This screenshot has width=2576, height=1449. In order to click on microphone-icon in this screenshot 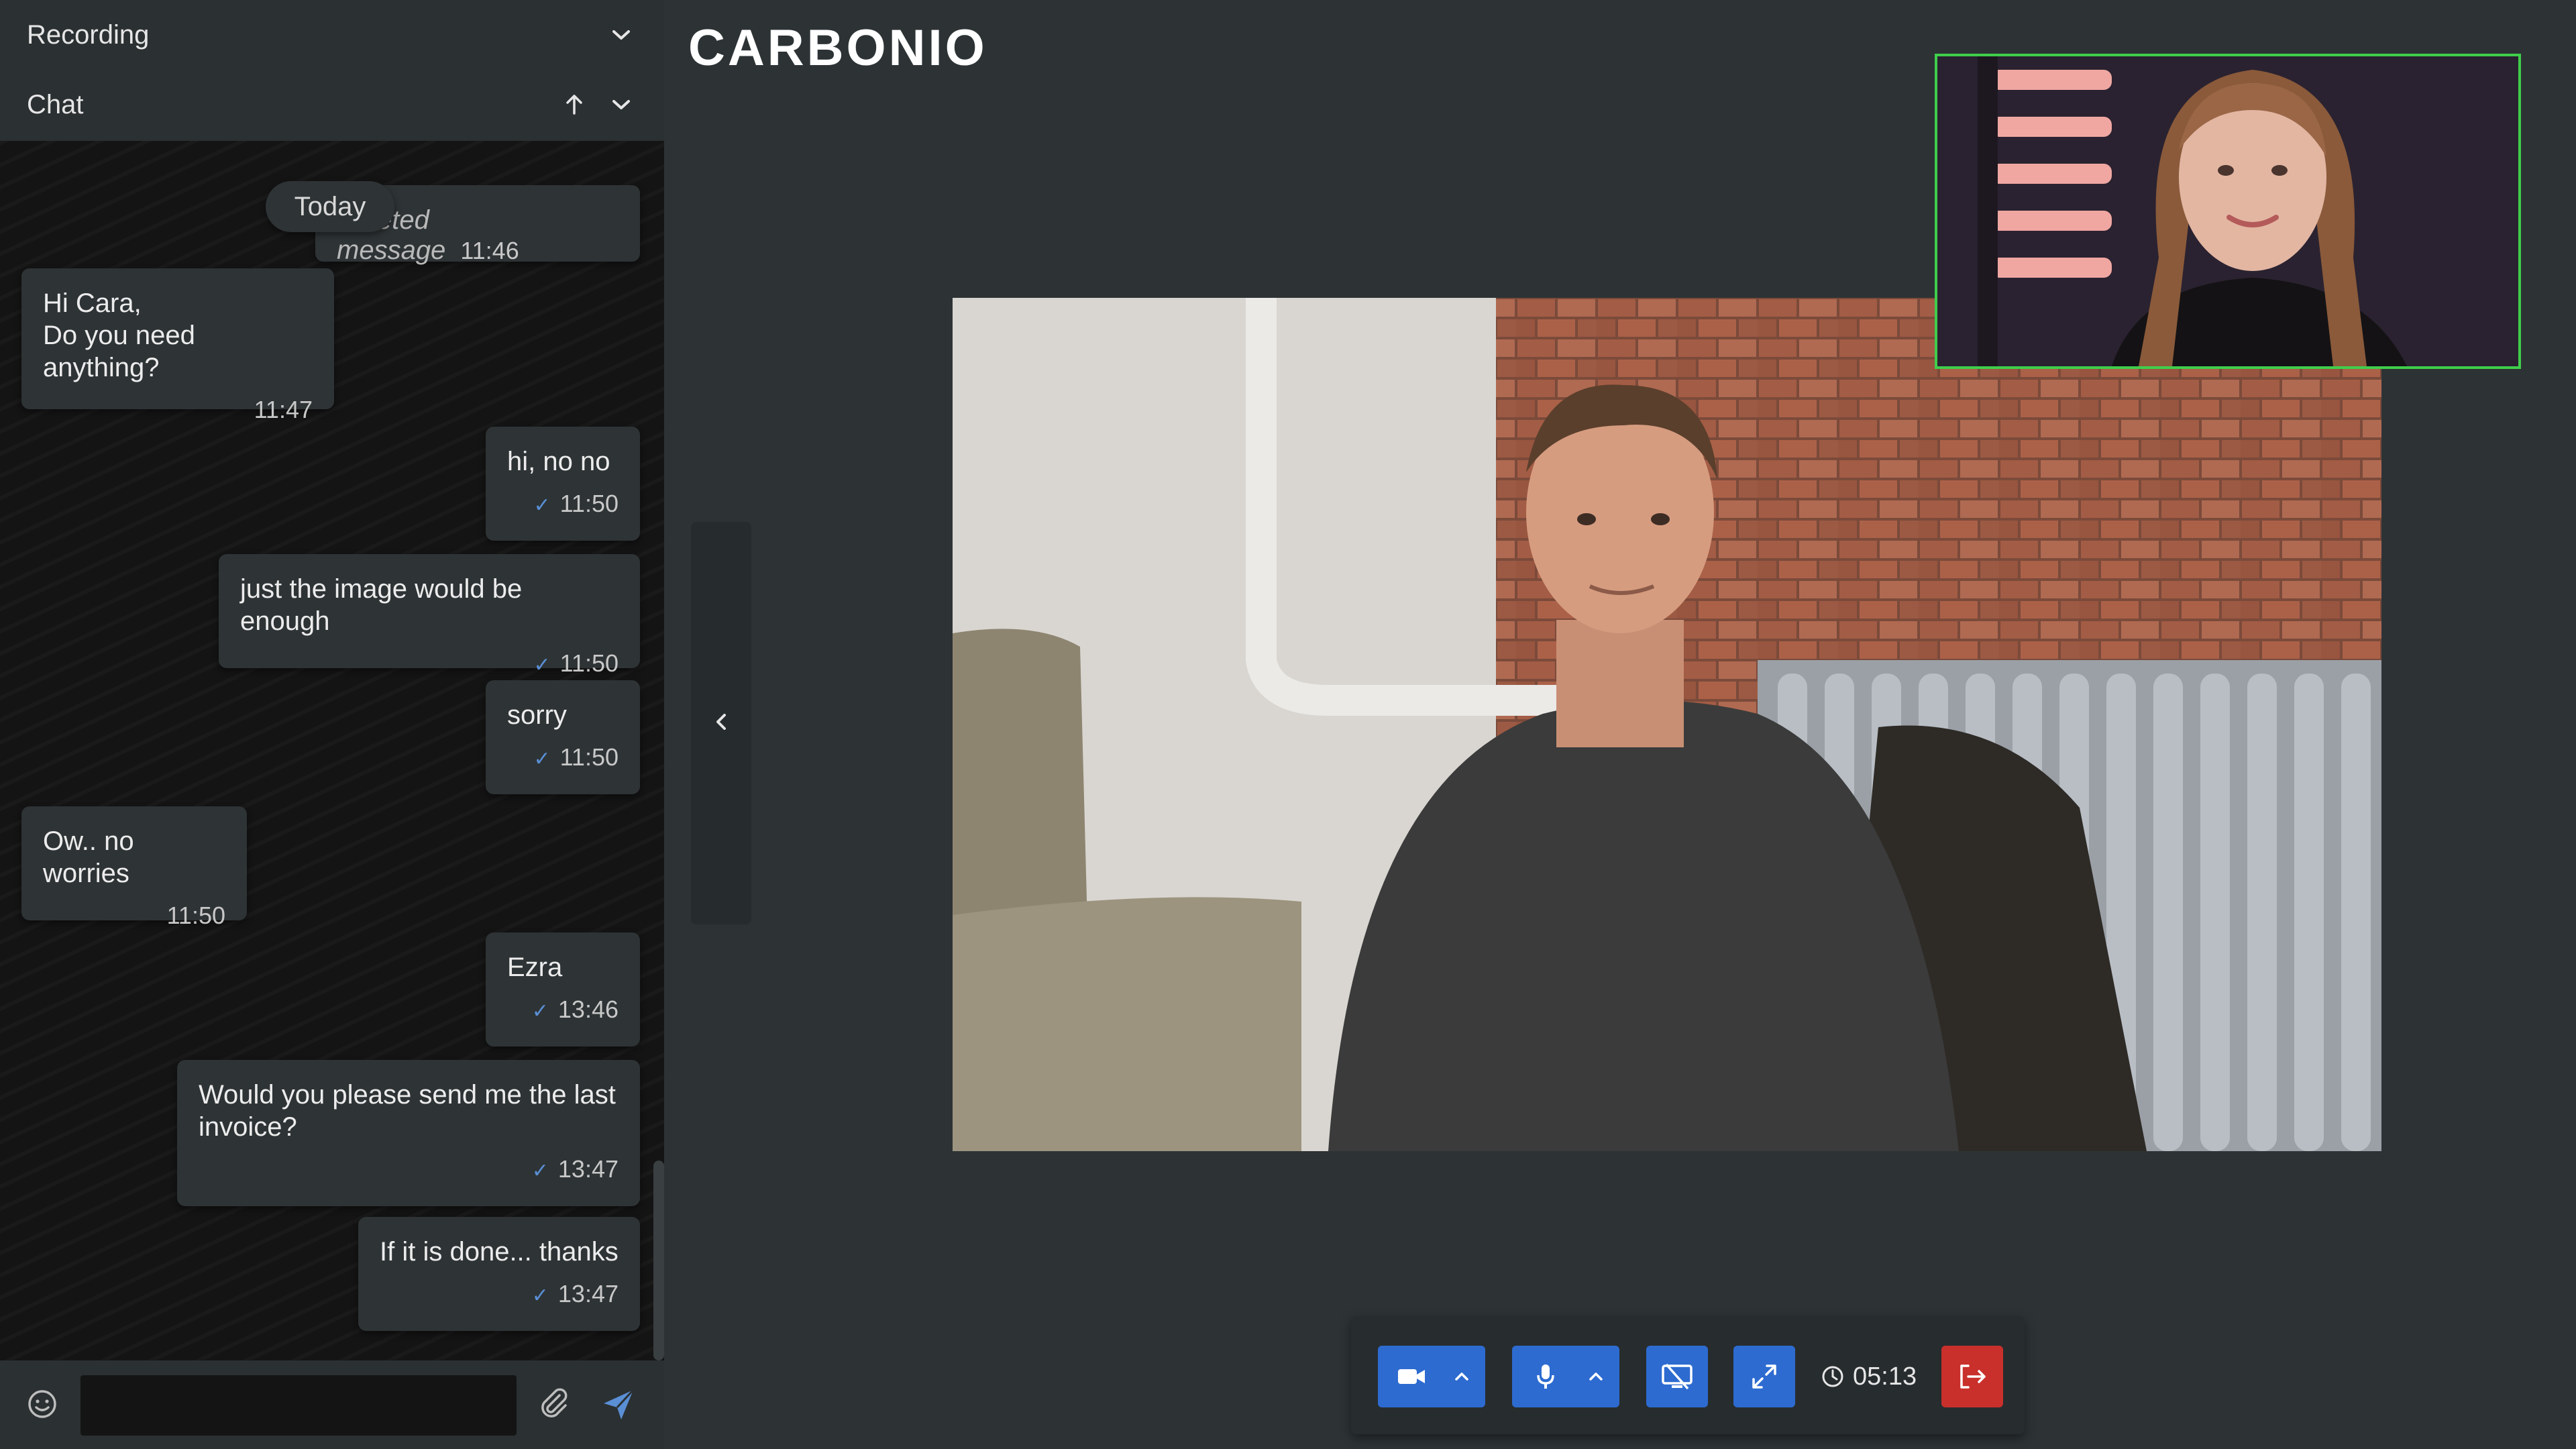, I will do `click(1545, 1376)`.